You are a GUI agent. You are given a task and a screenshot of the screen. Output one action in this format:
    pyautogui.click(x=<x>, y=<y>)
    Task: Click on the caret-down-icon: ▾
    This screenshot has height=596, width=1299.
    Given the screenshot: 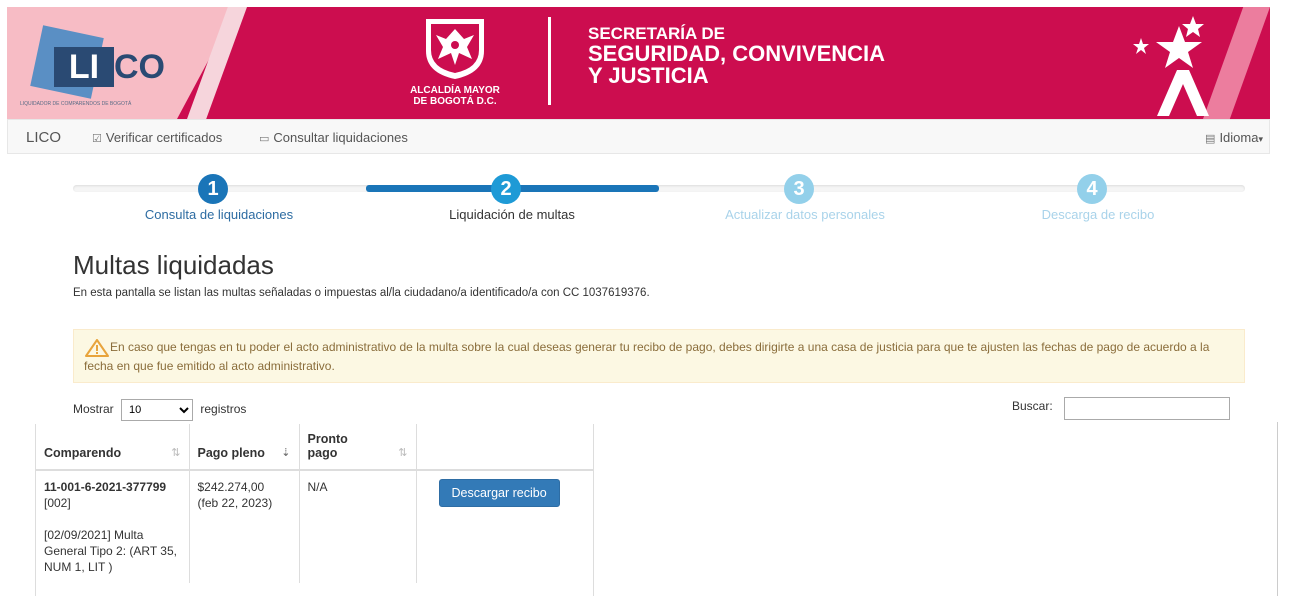 What is the action you would take?
    pyautogui.click(x=1260, y=139)
    